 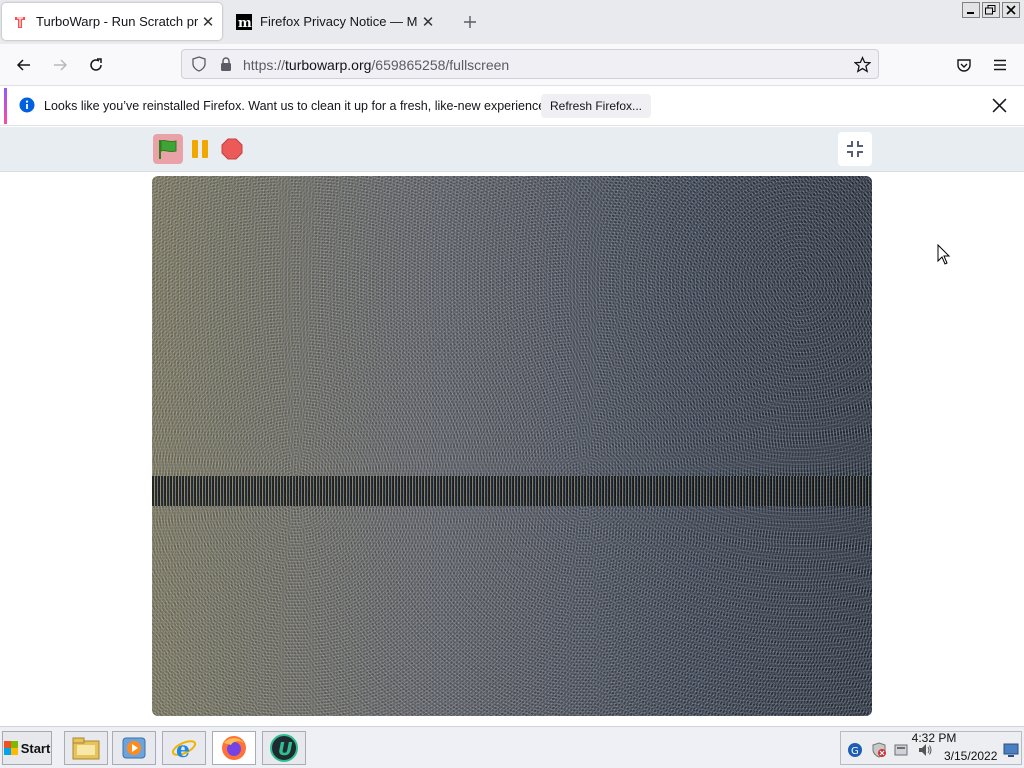 I want to click on start-button: Start, so click(x=27, y=748).